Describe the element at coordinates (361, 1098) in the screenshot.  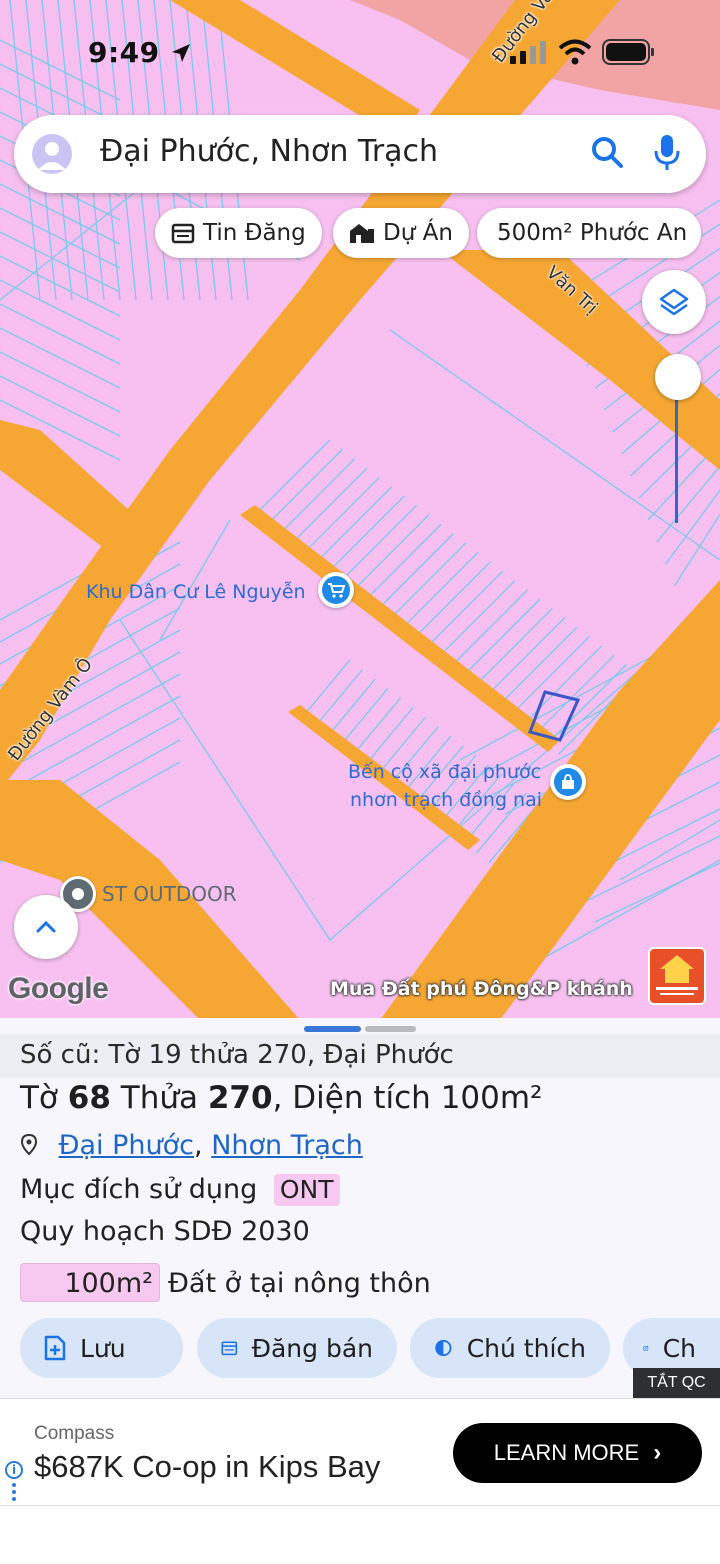
I see `area-label: Diện tích` at that location.